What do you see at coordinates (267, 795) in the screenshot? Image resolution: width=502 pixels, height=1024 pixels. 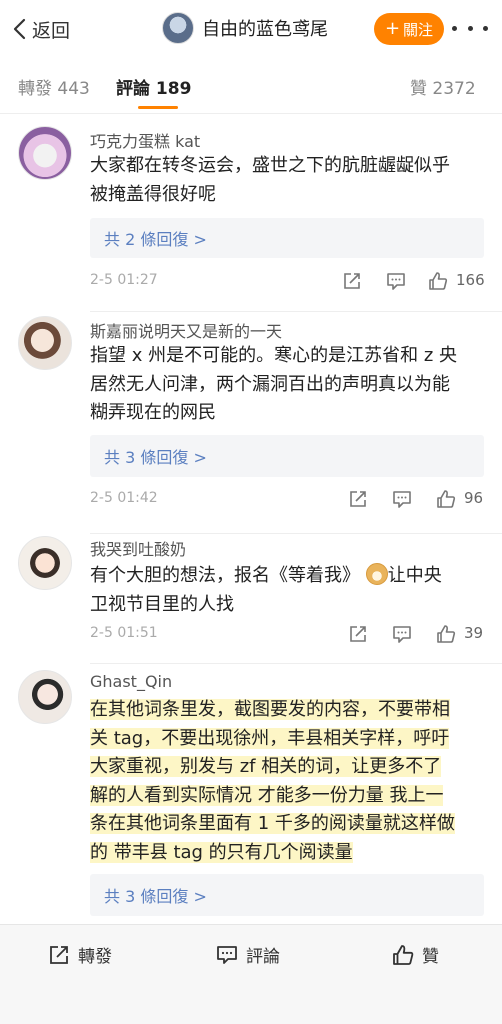 I see `highlighted-text: 解的人看到实际情况 才能多一份力量 我上一` at bounding box center [267, 795].